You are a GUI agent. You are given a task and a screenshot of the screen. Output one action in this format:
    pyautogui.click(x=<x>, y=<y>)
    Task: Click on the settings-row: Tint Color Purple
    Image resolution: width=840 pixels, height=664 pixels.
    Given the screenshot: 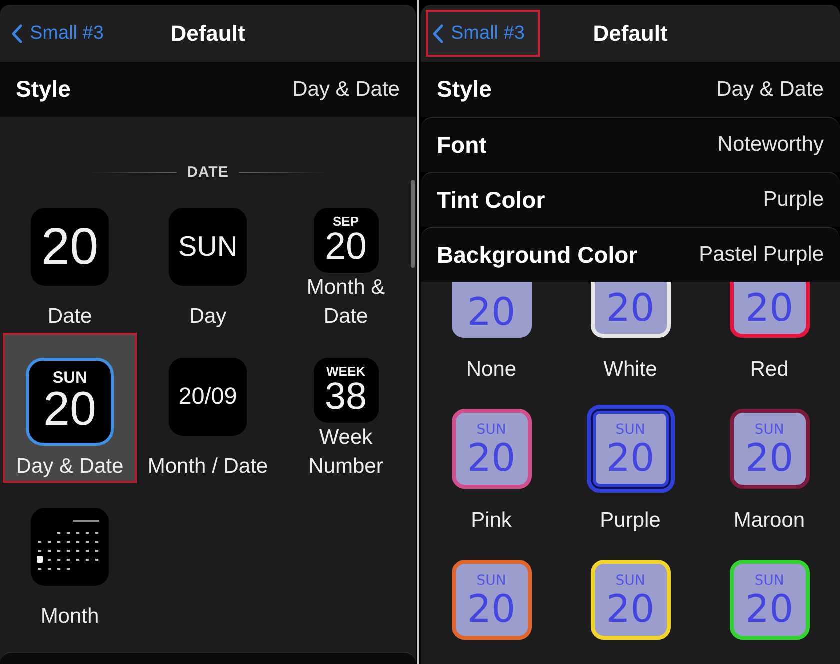 What is the action you would take?
    pyautogui.click(x=630, y=199)
    